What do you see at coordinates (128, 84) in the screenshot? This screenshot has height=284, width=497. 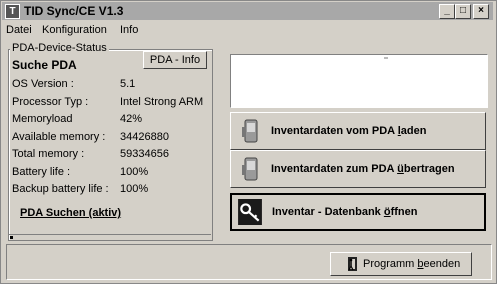 I see `os-version-value: 5.1` at bounding box center [128, 84].